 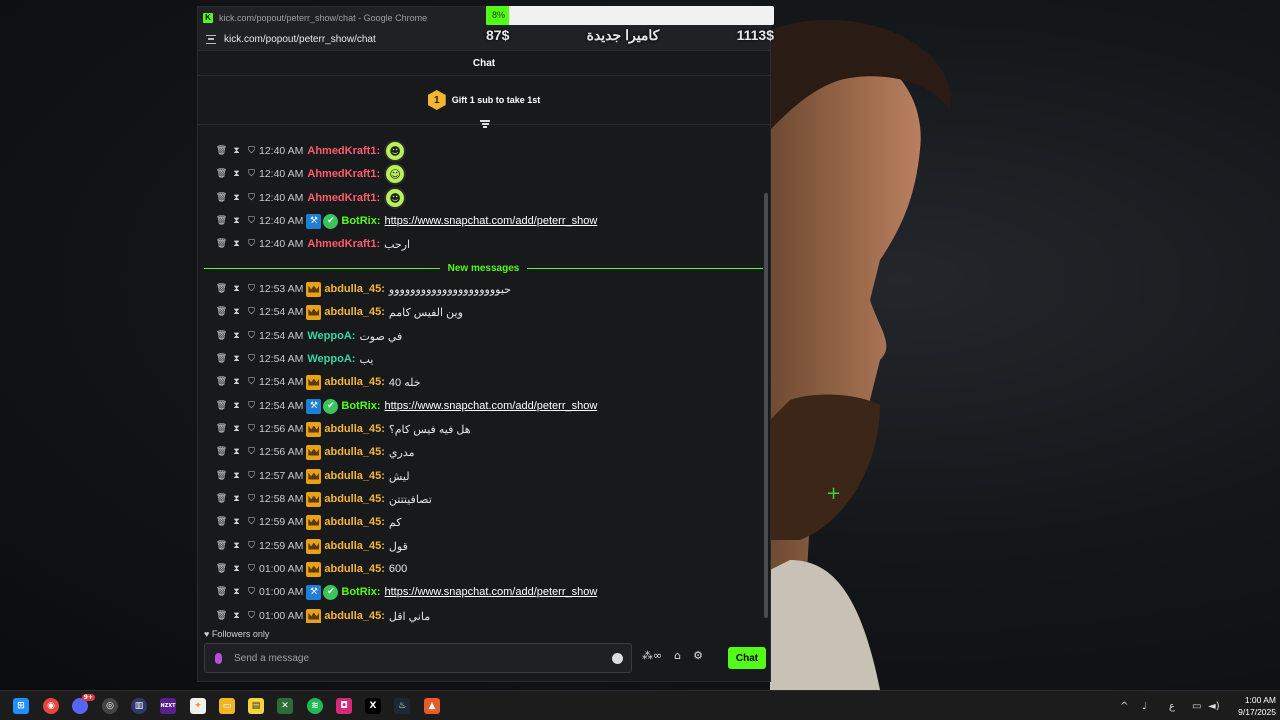 I want to click on taskbar-clock: 1:00 AM 9/17/2025, so click(x=1251, y=706).